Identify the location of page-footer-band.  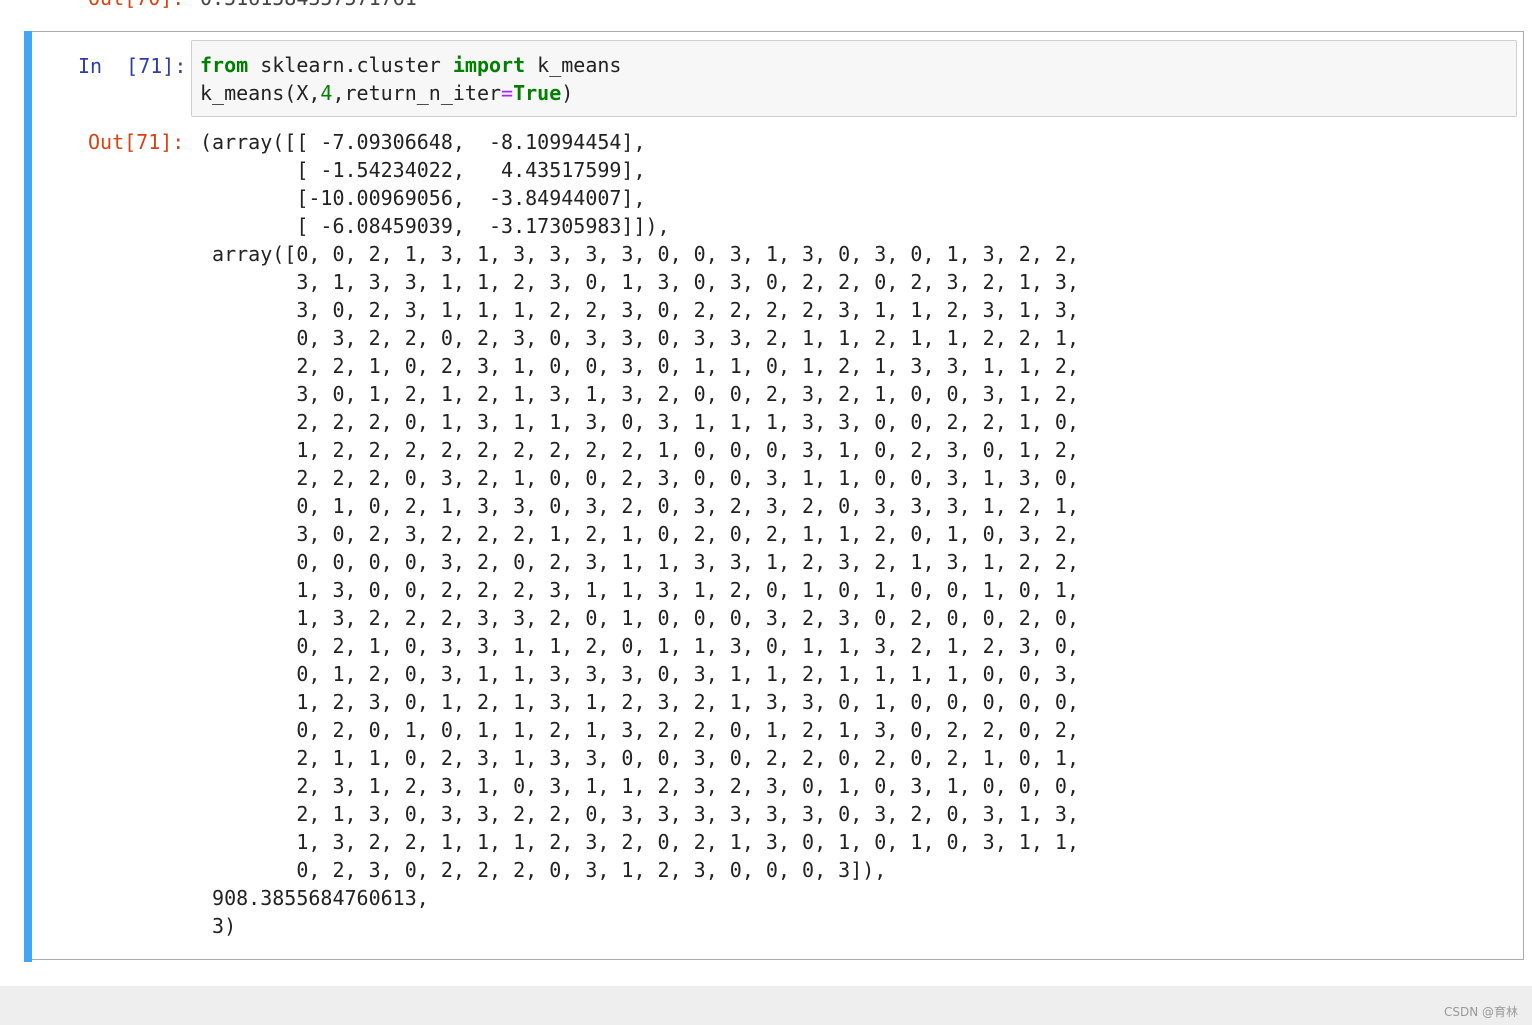
(766, 1005).